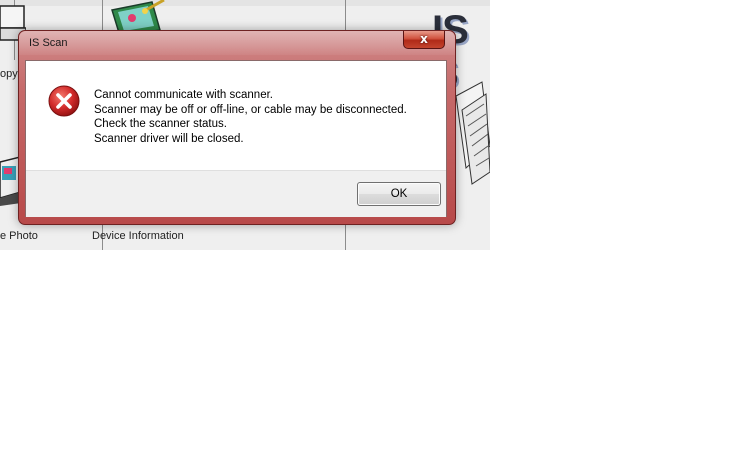  What do you see at coordinates (399, 194) in the screenshot?
I see `ok-button: OK` at bounding box center [399, 194].